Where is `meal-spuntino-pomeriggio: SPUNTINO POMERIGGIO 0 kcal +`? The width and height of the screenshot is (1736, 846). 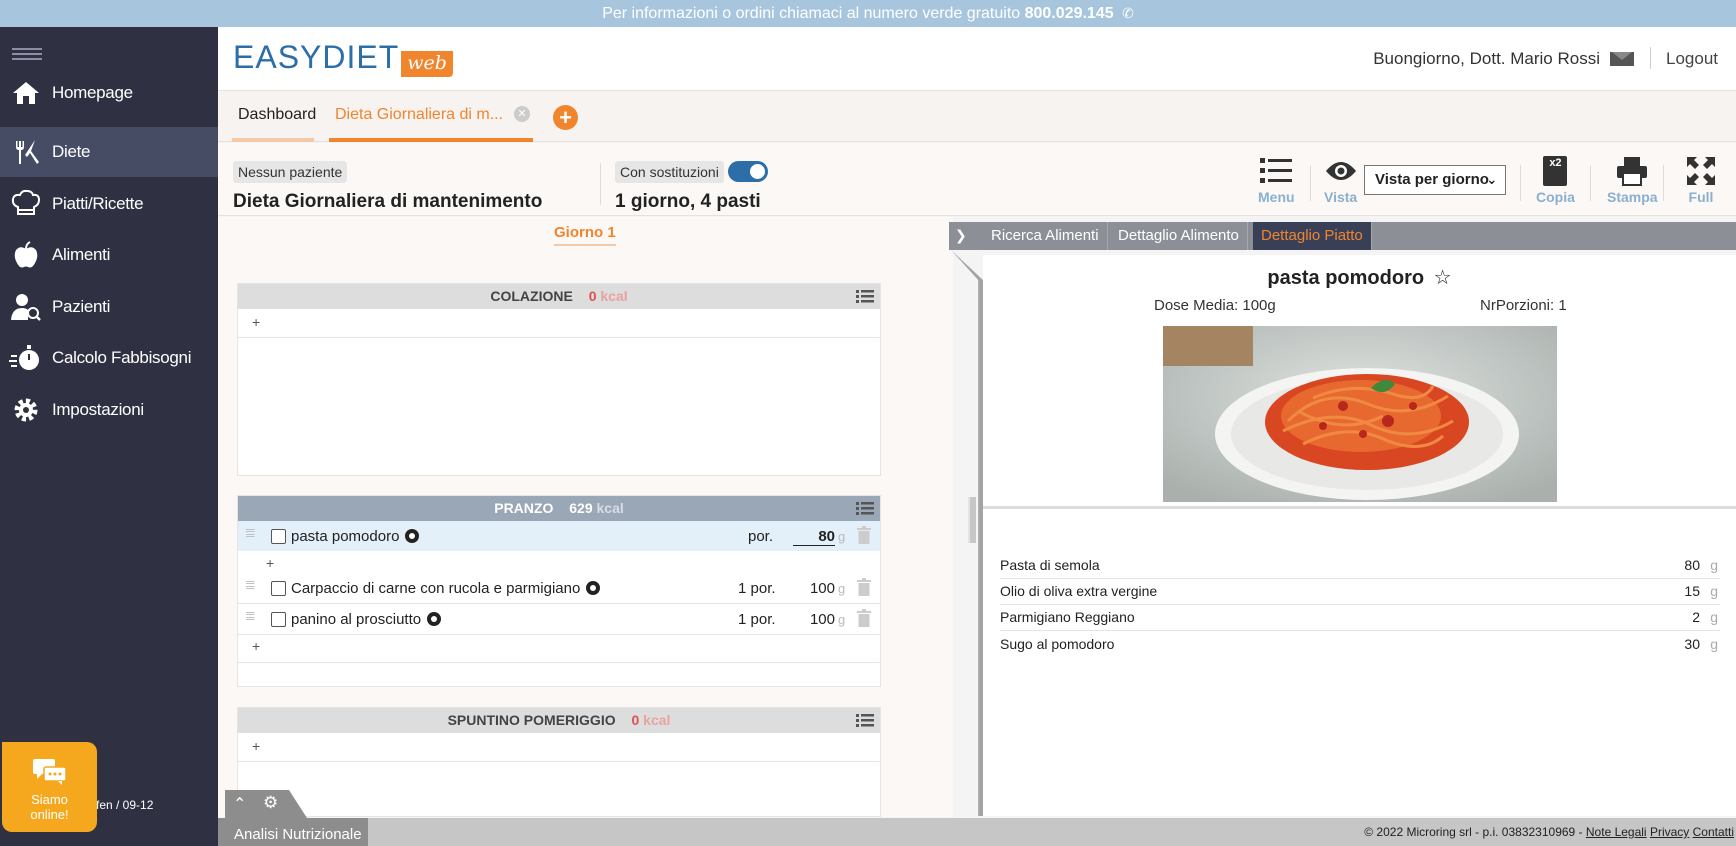 meal-spuntino-pomeriggio: SPUNTINO POMERIGGIO 0 kcal + is located at coordinates (559, 762).